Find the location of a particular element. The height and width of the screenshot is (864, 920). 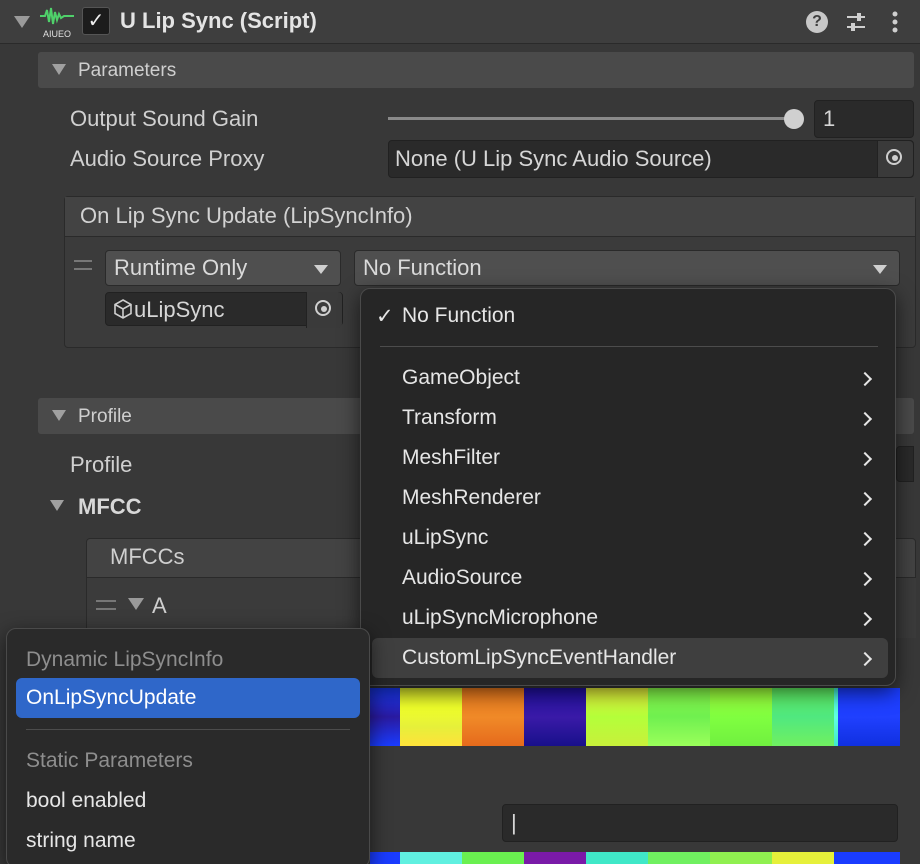

runtime-mode-value: Runtime Only is located at coordinates (181, 267).